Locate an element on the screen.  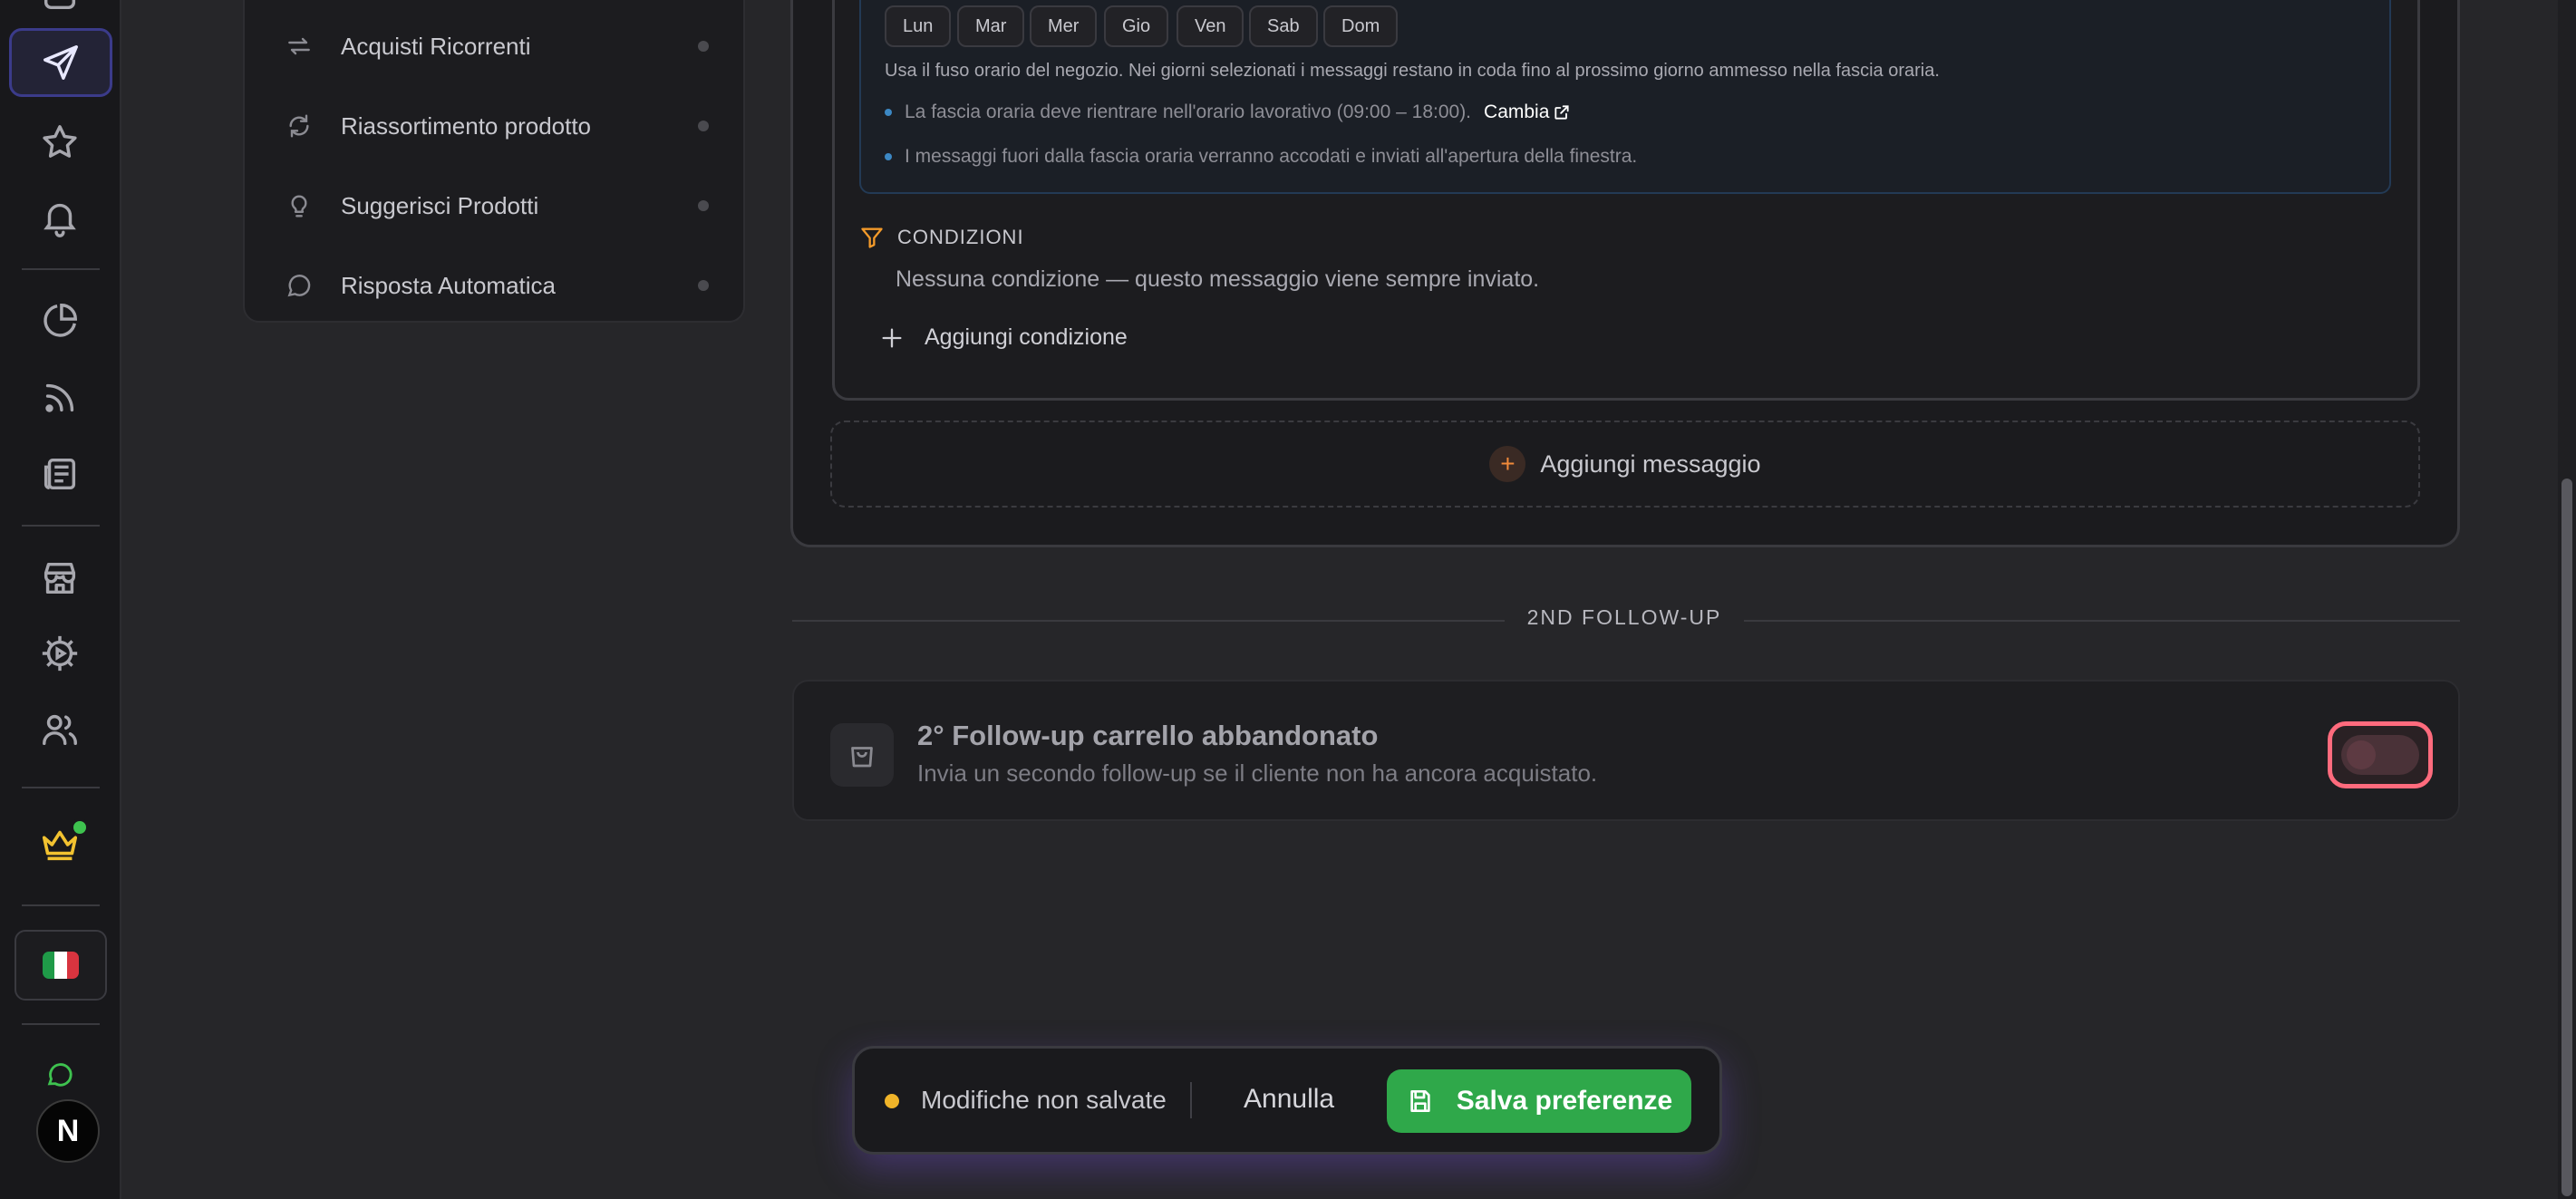
nav-item-label: Acquisti Ricorrenti is located at coordinates (436, 46).